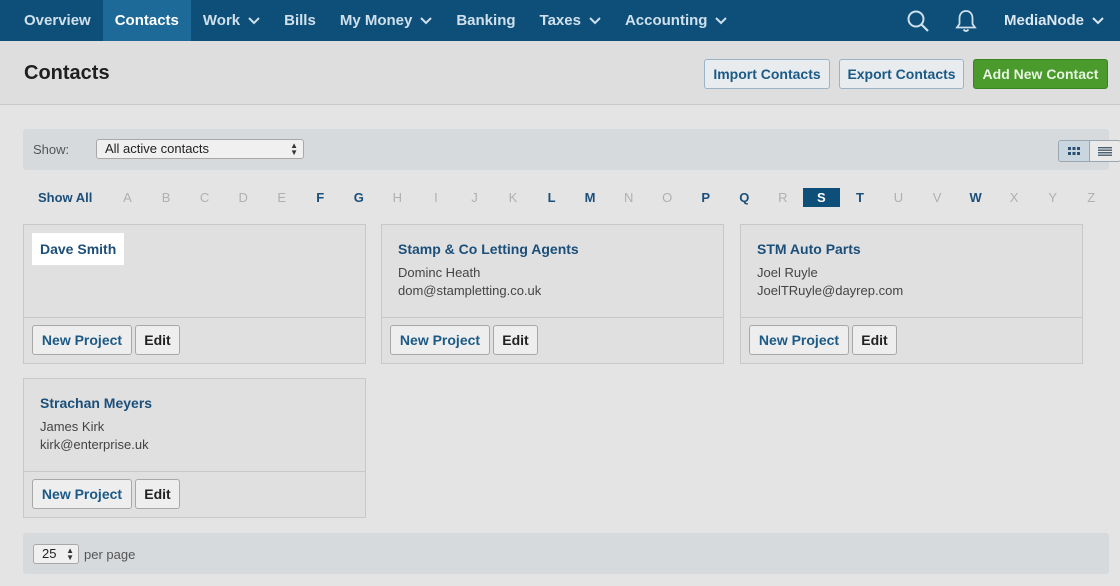 This screenshot has width=1120, height=586. I want to click on show-all-link: Show All, so click(65, 197).